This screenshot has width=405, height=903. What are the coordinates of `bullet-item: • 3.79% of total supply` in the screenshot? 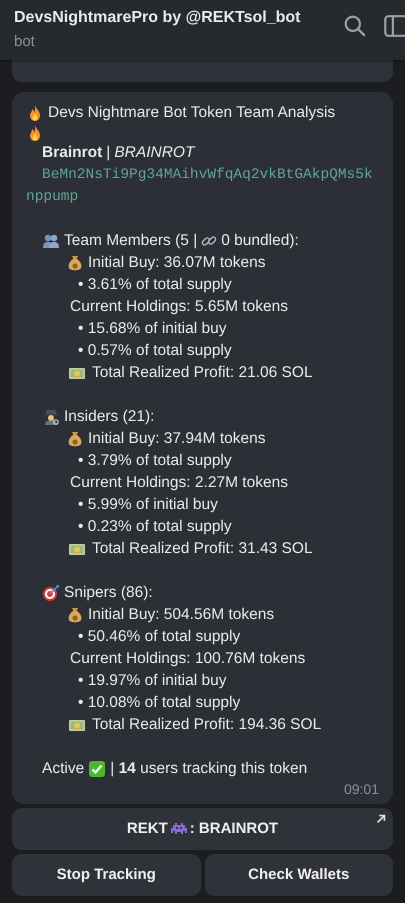 It's located at (155, 461).